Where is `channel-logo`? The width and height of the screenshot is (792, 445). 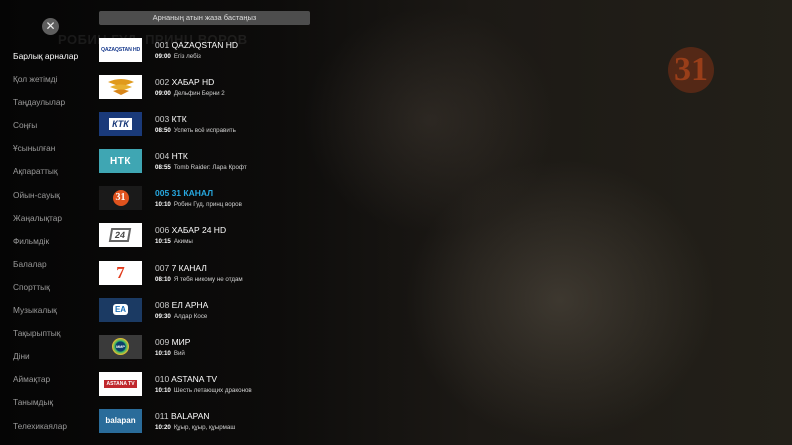
channel-logo is located at coordinates (120, 87).